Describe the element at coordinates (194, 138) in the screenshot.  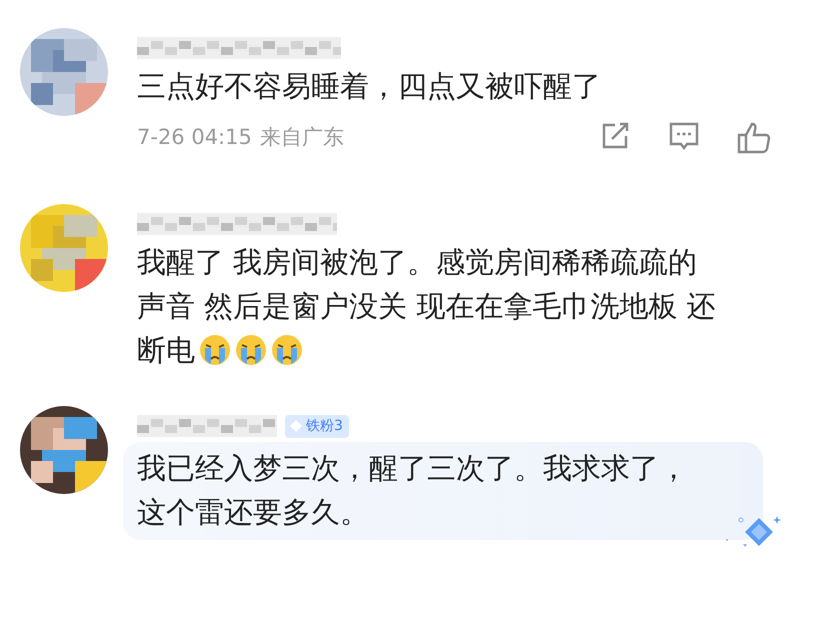
I see `timestamp: 7-26 04:15` at that location.